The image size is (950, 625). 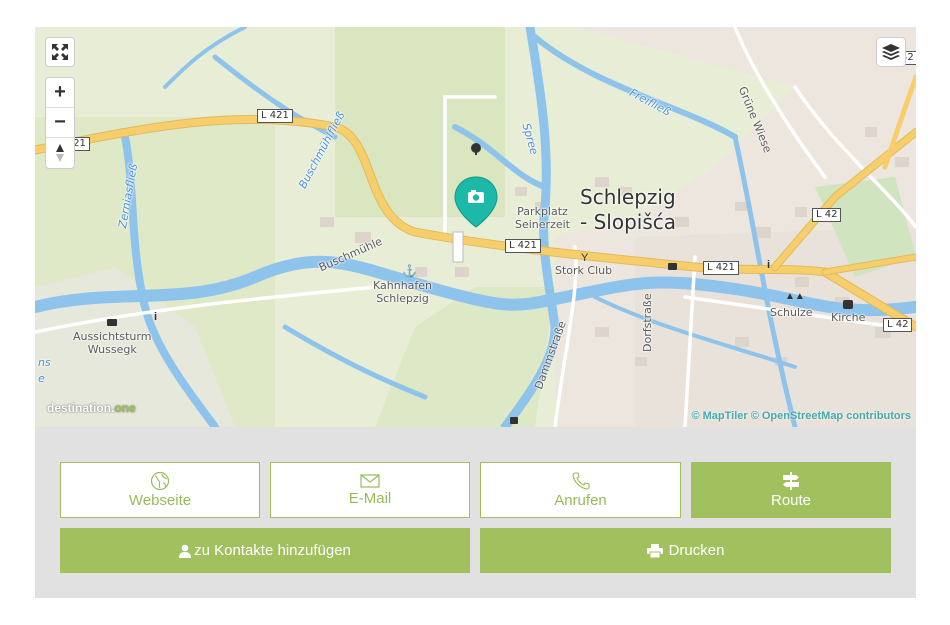 I want to click on signpost-icon, so click(x=791, y=481).